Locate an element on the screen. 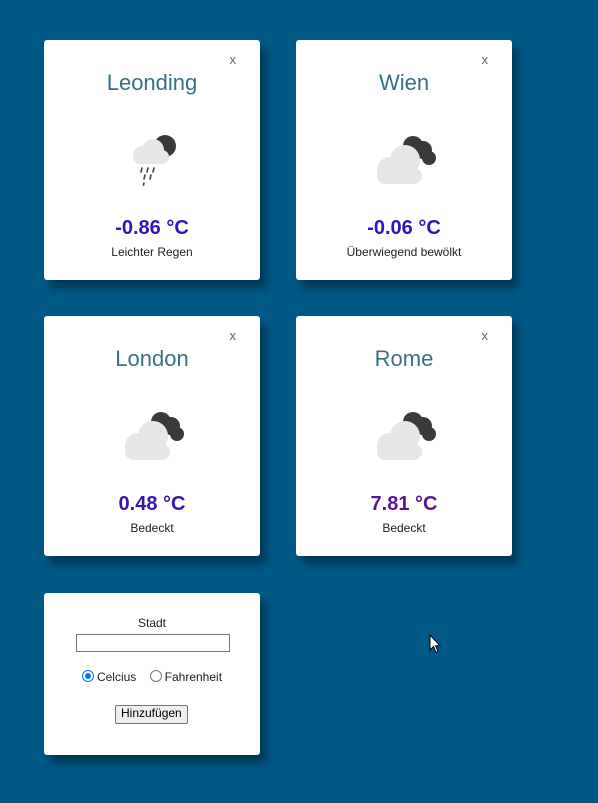 Image resolution: width=598 pixels, height=803 pixels. temperature: 0.48 °C is located at coordinates (152, 504).